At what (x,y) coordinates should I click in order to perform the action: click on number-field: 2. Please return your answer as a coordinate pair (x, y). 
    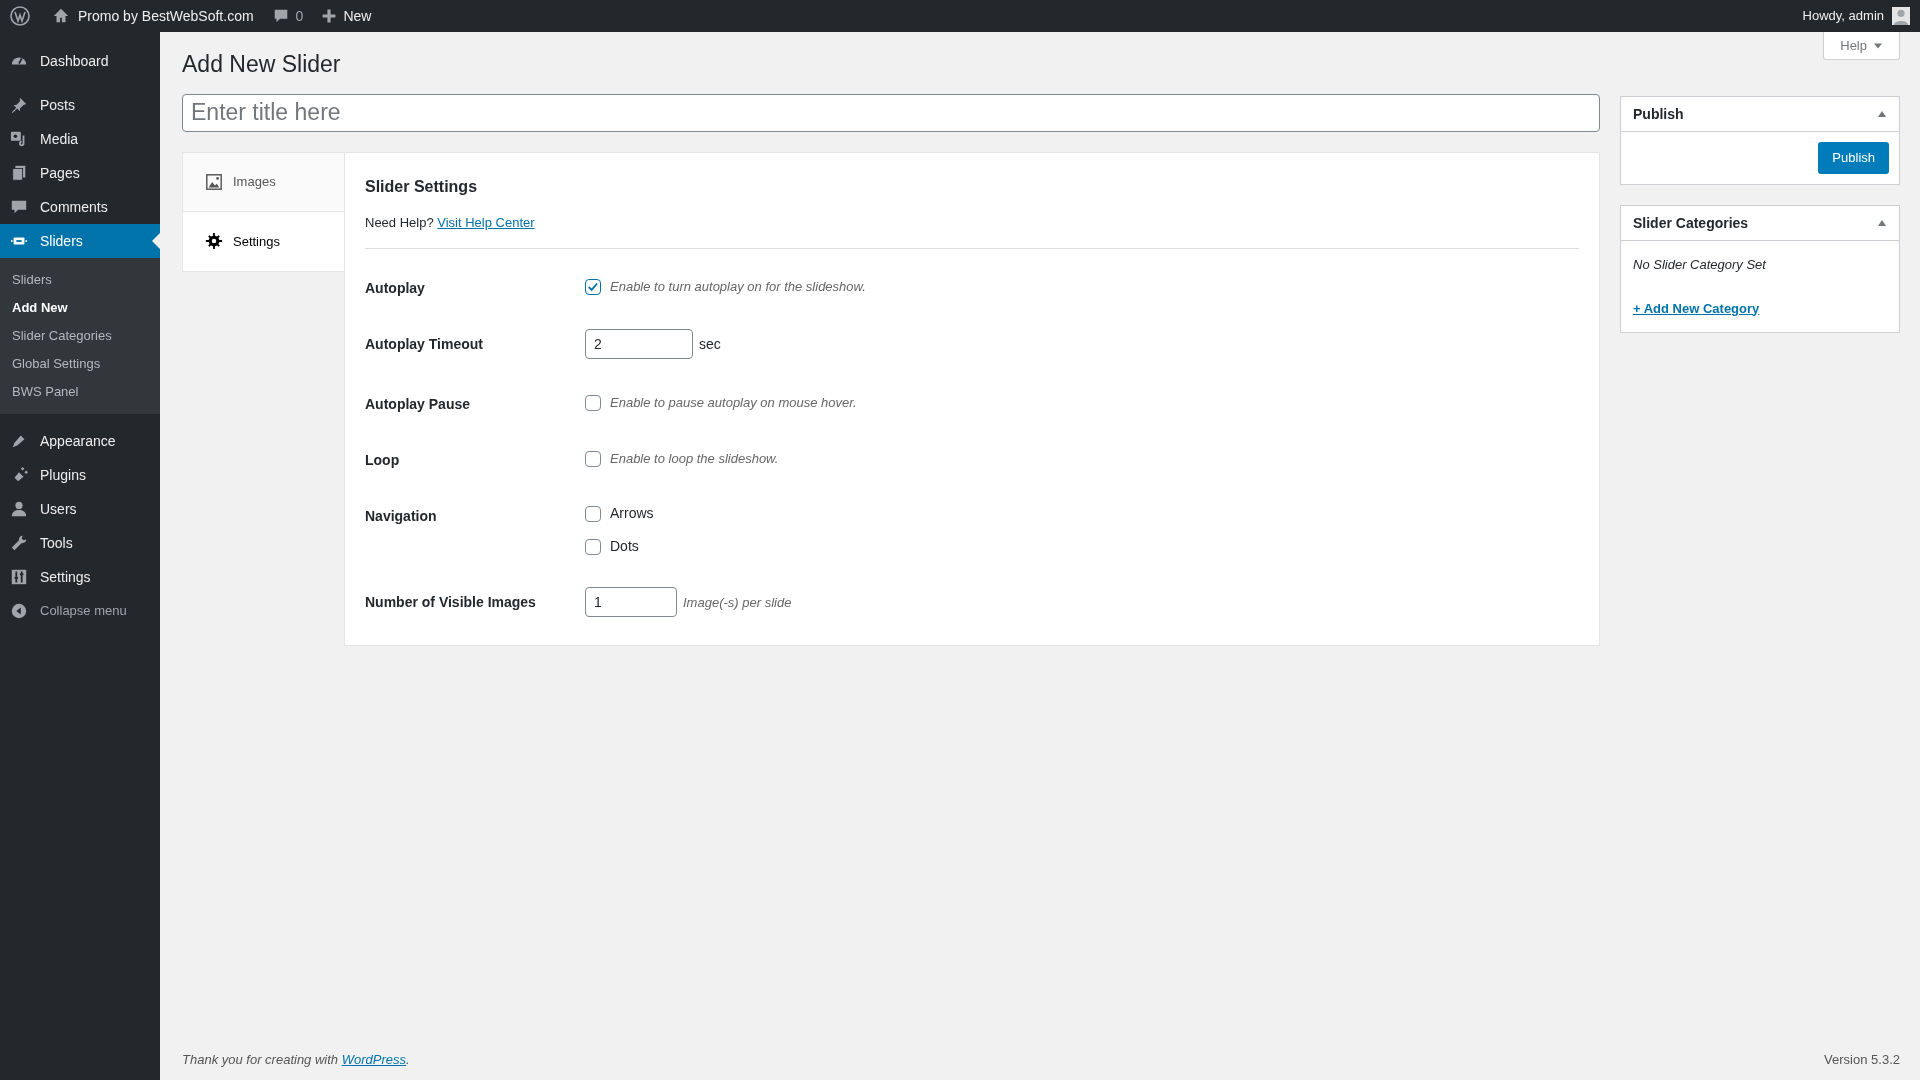
    Looking at the image, I should click on (639, 344).